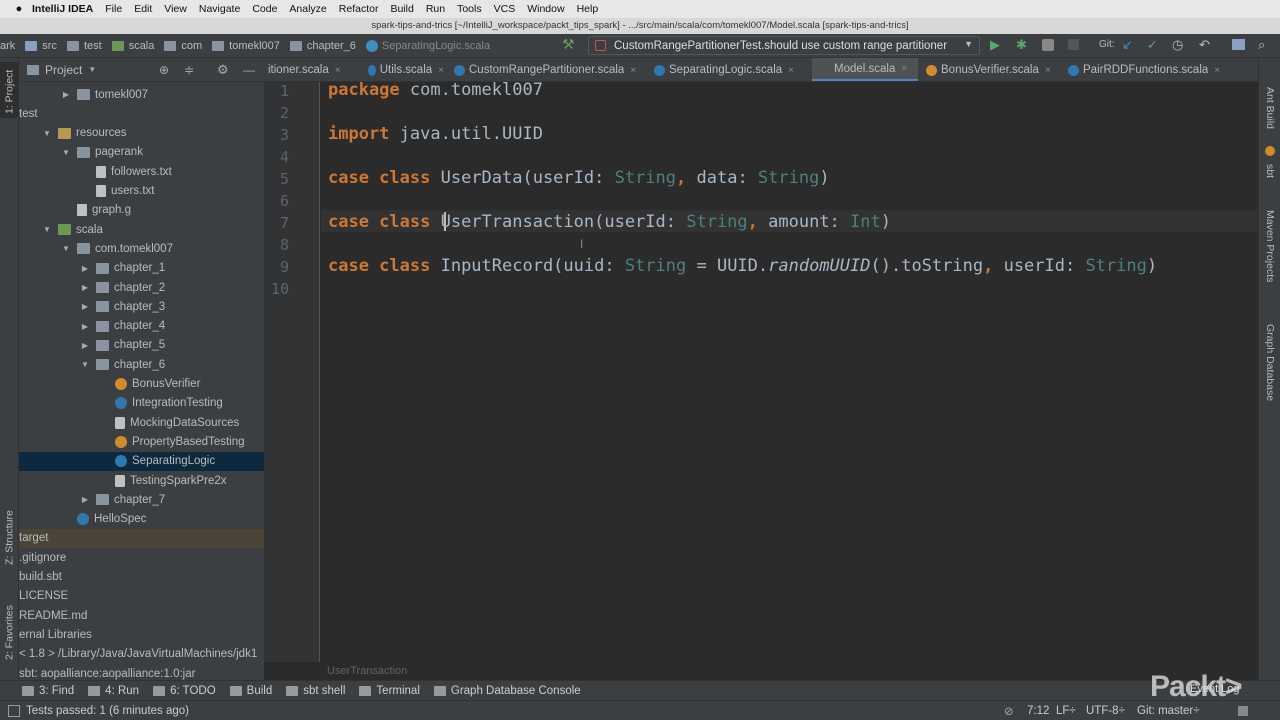 The image size is (1280, 720). What do you see at coordinates (141, 480) in the screenshot?
I see `tree-item: TestingSparkPre2x` at bounding box center [141, 480].